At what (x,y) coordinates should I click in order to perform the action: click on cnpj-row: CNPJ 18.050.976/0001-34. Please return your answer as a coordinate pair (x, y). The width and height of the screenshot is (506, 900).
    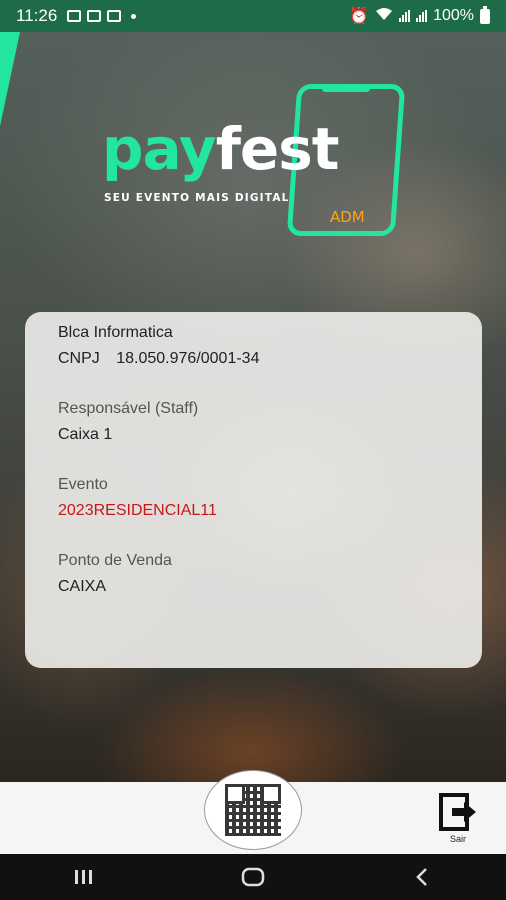
    Looking at the image, I should click on (253, 359).